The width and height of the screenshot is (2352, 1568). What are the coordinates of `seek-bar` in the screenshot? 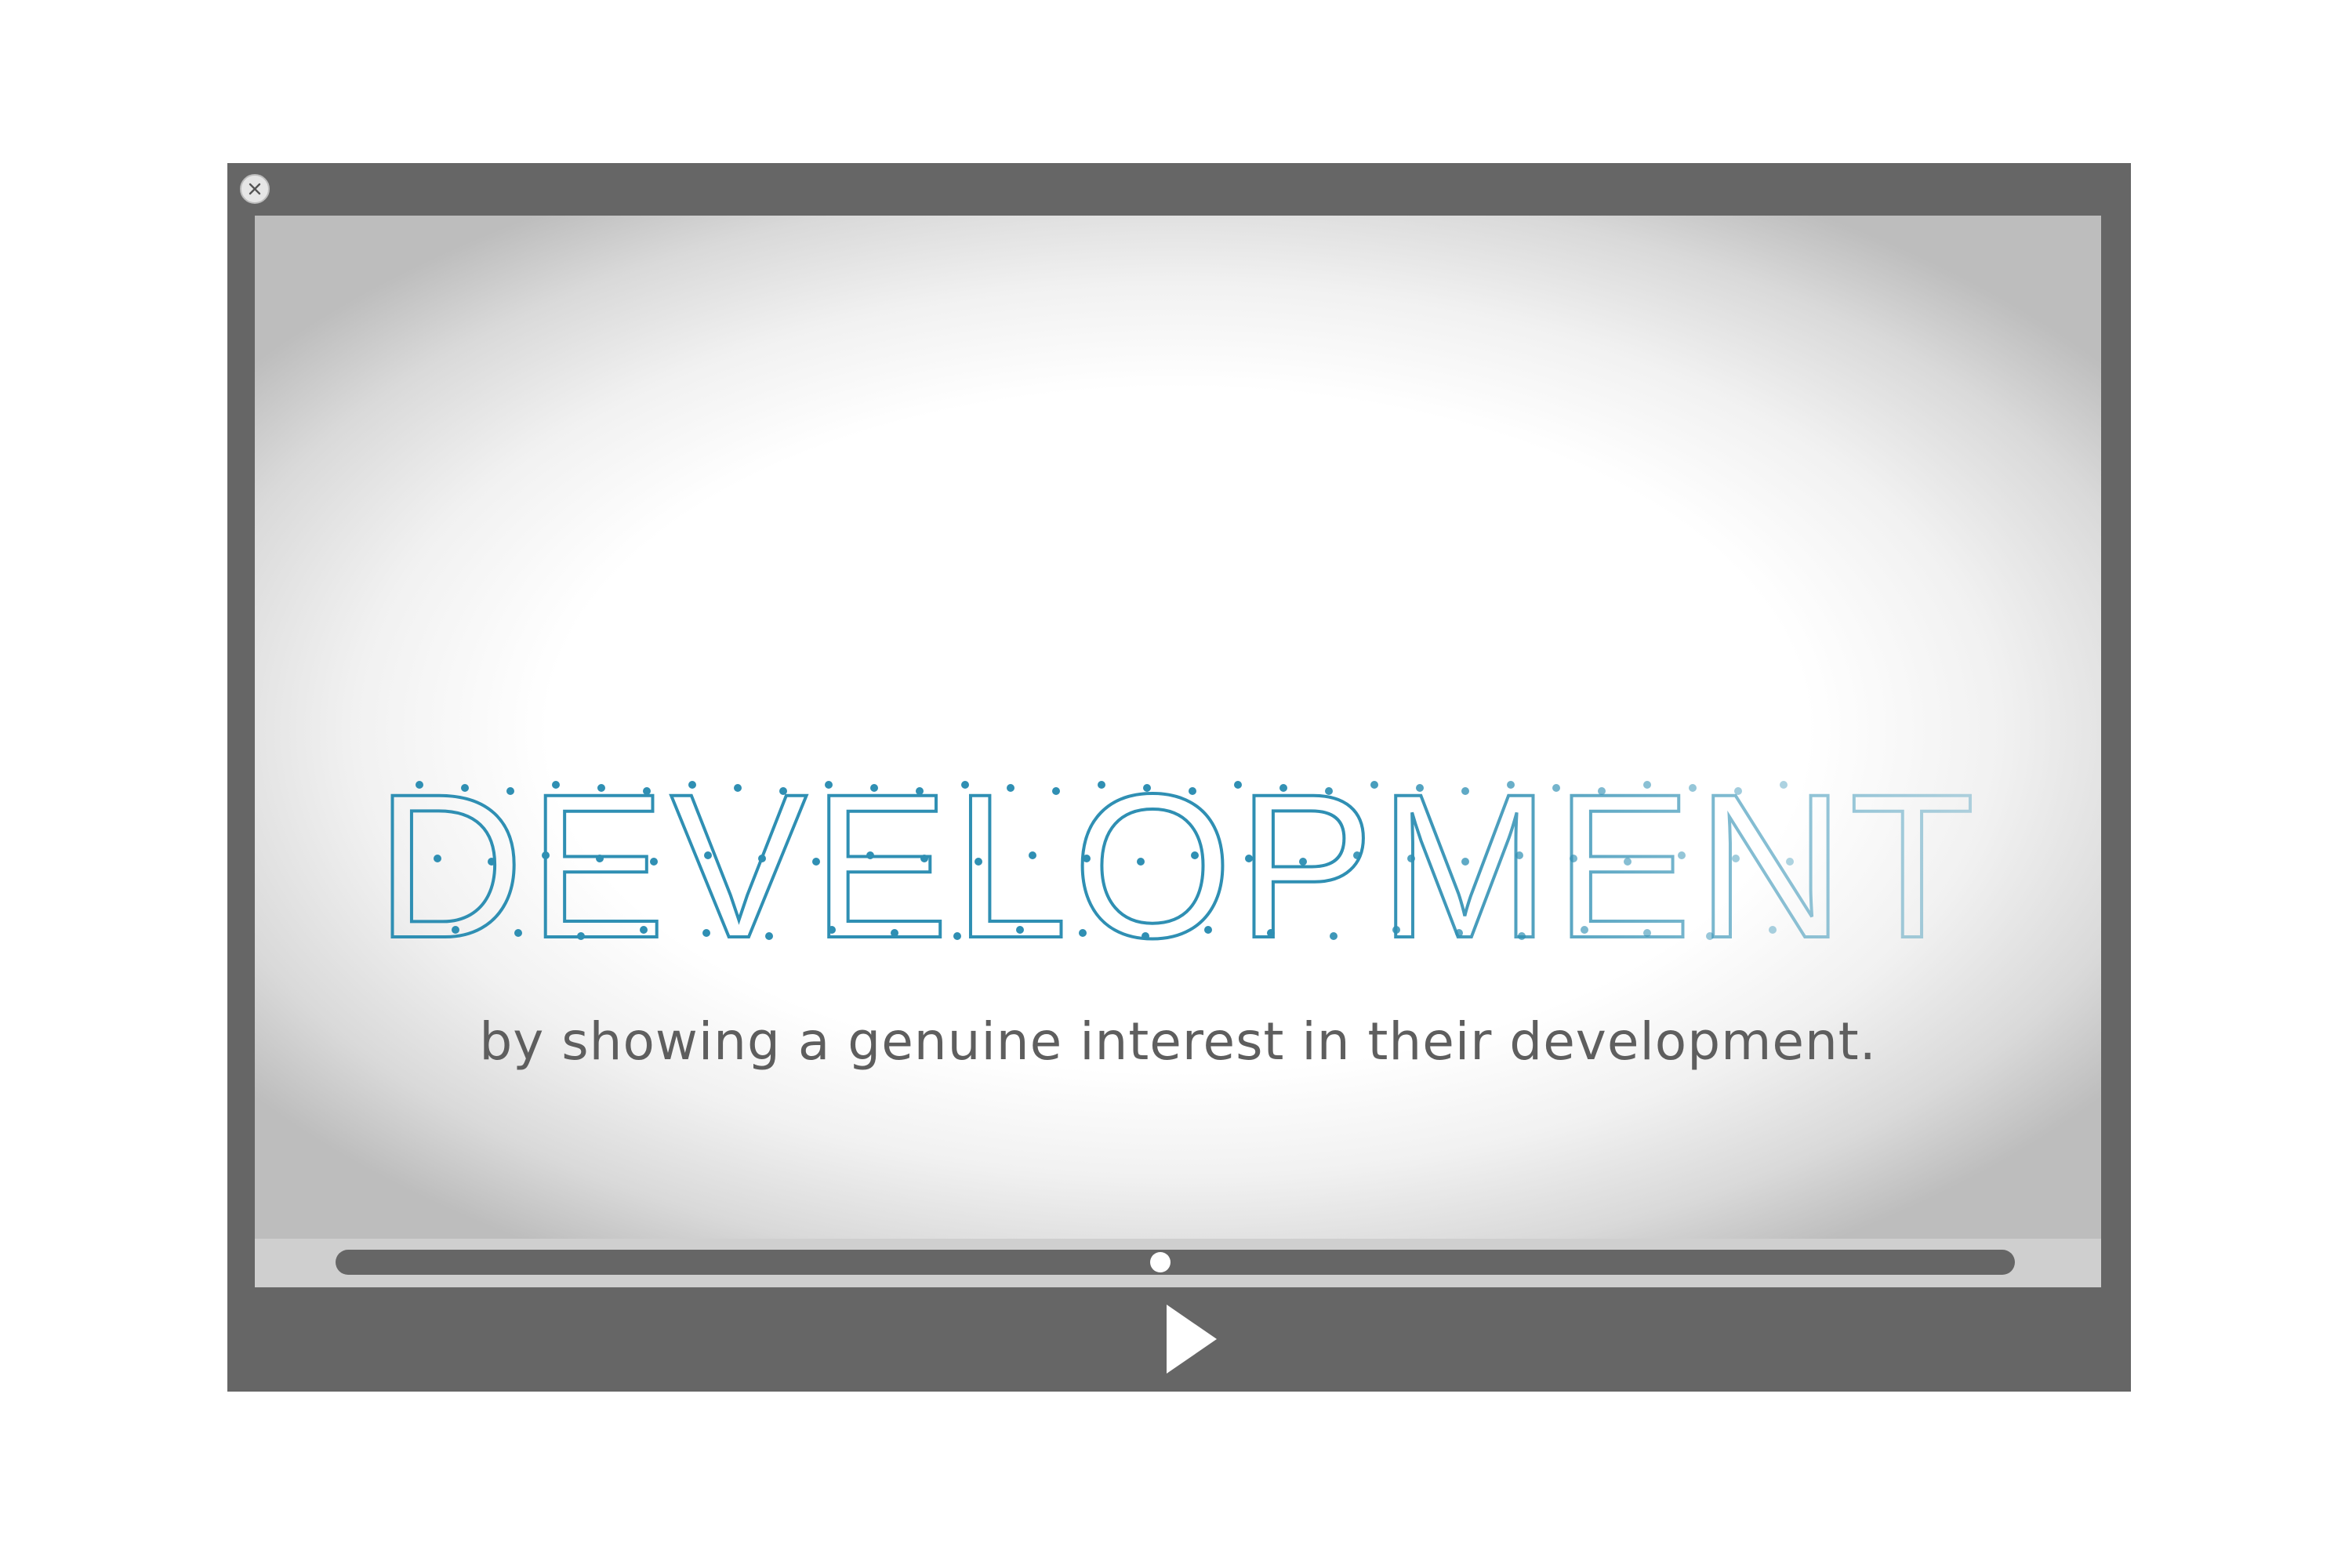 It's located at (1175, 1262).